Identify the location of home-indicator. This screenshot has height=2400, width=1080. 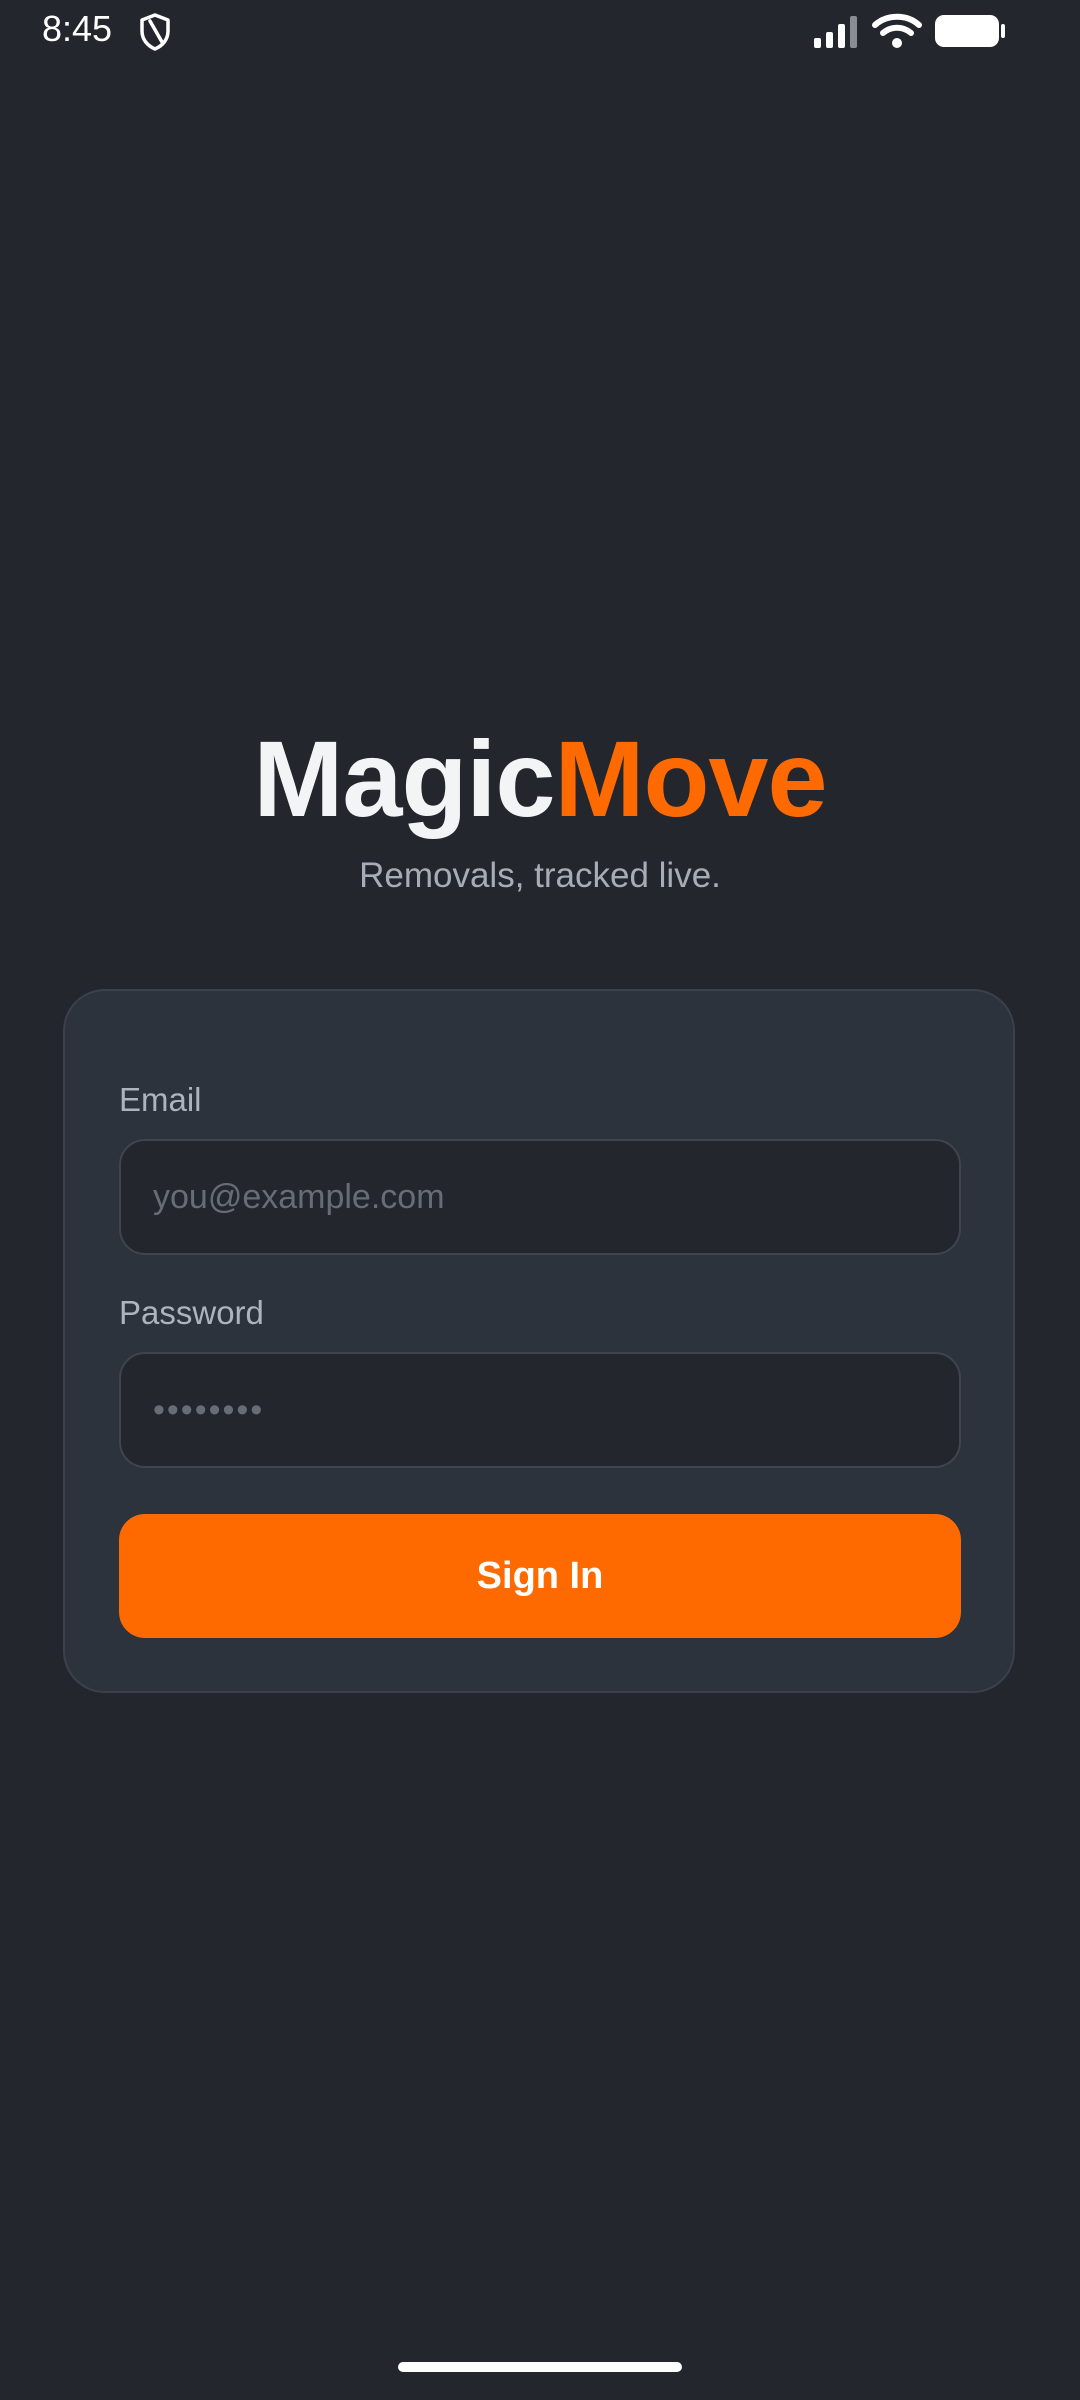
(540, 2367).